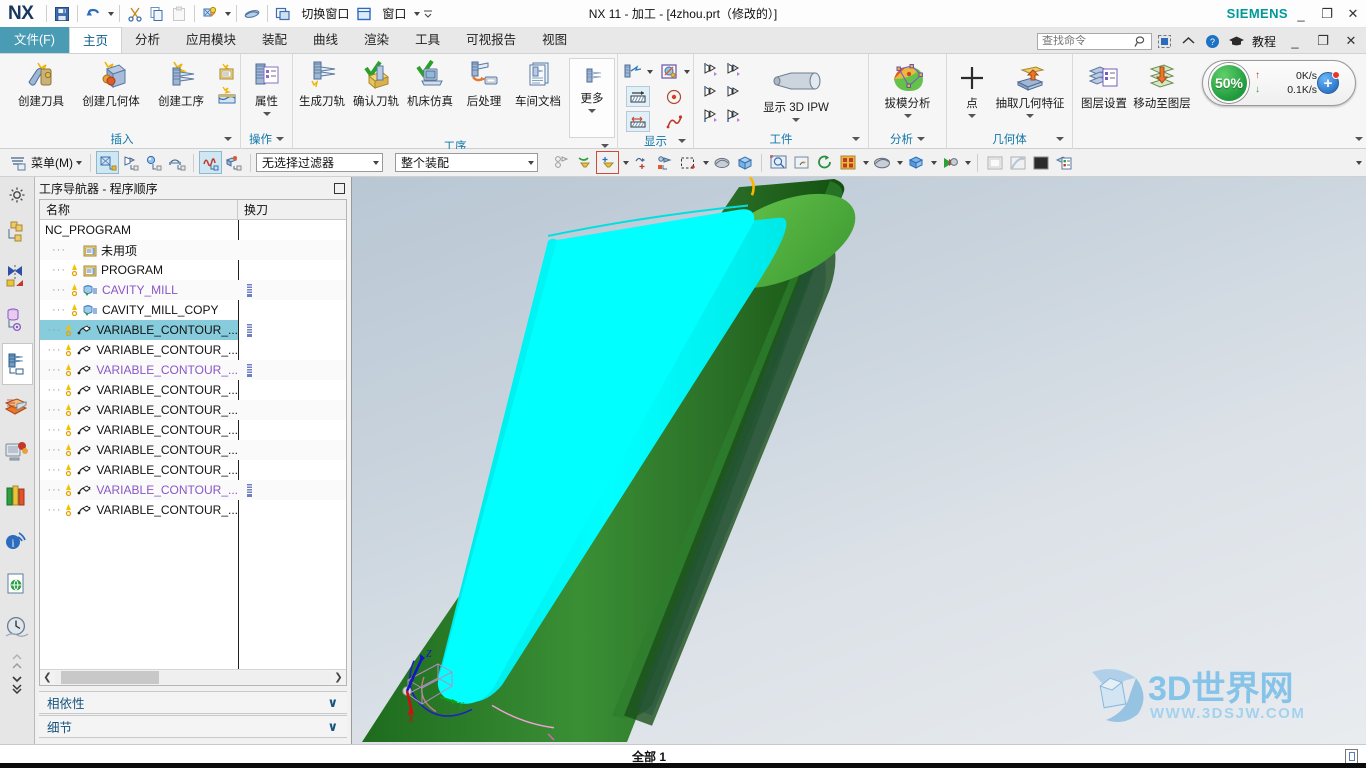  What do you see at coordinates (109, 14) in the screenshot?
I see `undo-dropdown-icon` at bounding box center [109, 14].